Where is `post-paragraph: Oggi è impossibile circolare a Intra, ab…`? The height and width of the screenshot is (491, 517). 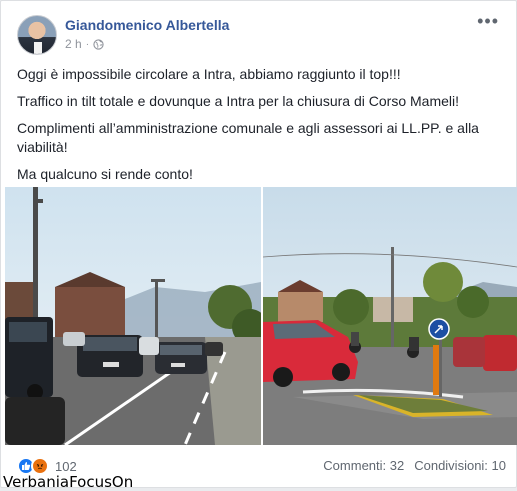
post-paragraph: Oggi è impossibile circolare a Intra, ab… is located at coordinates (209, 74).